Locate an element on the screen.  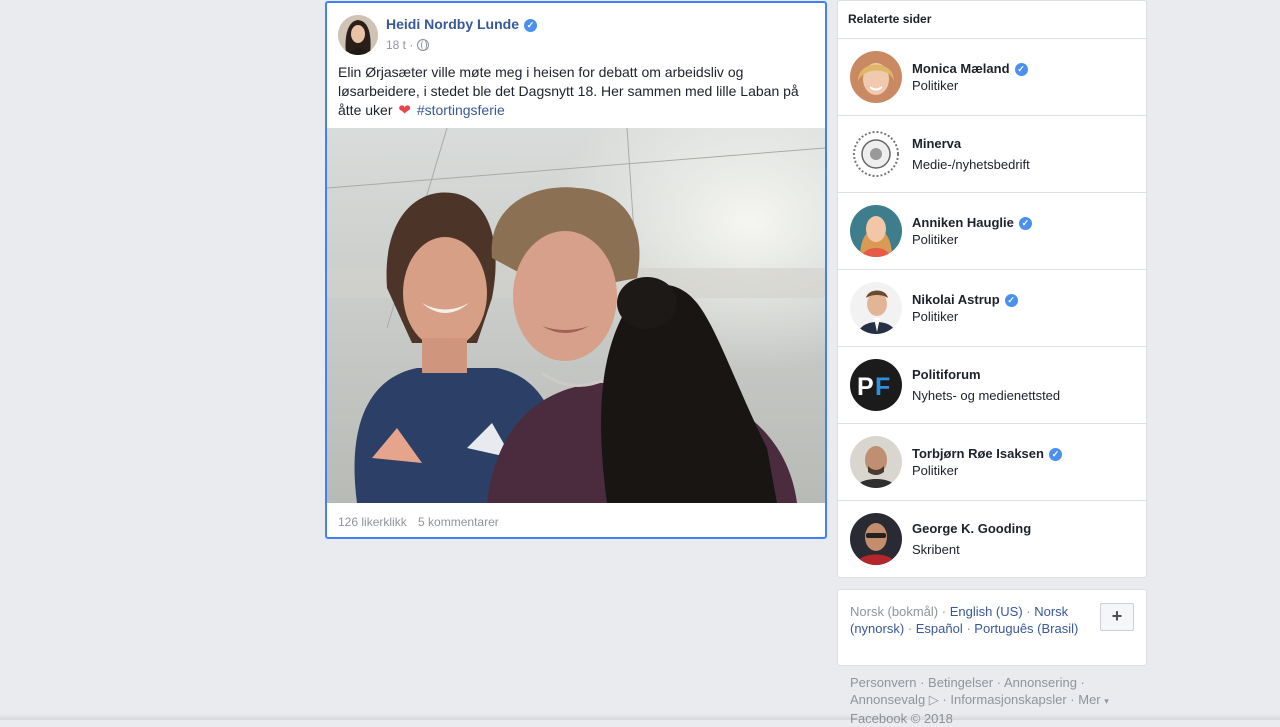
comments-count: 5 kommentarer is located at coordinates (458, 522).